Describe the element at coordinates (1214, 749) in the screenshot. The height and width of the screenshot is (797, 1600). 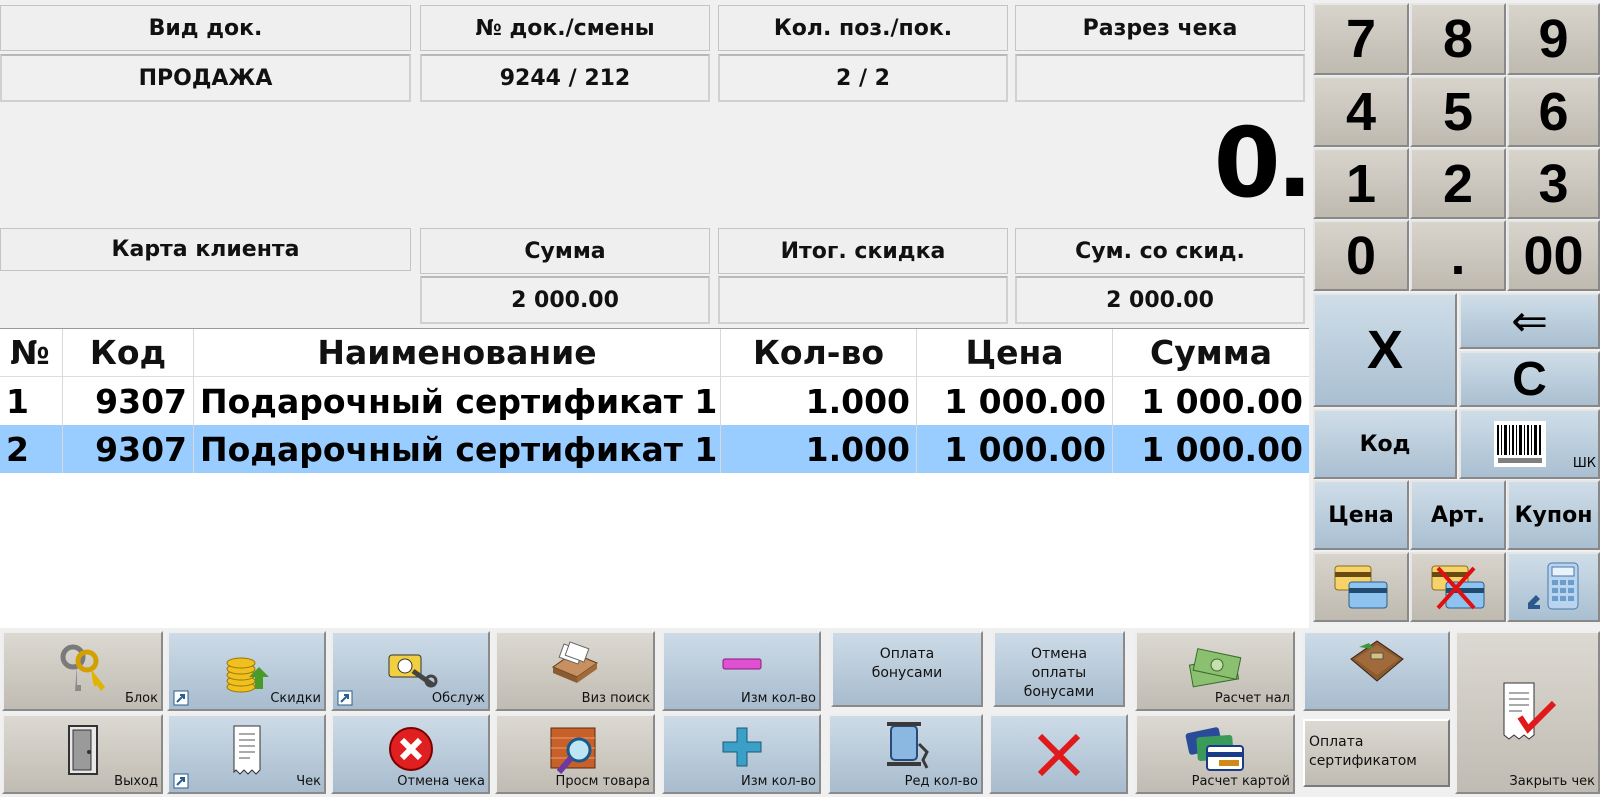
I see `credit-cards-icon` at that location.